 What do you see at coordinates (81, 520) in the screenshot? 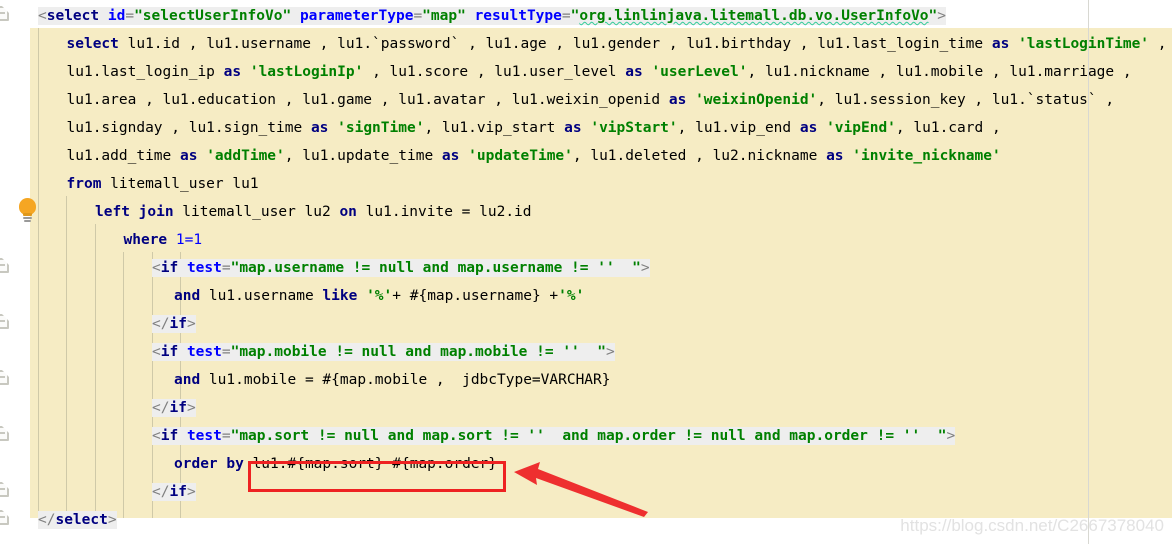
I see `code-token: select` at bounding box center [81, 520].